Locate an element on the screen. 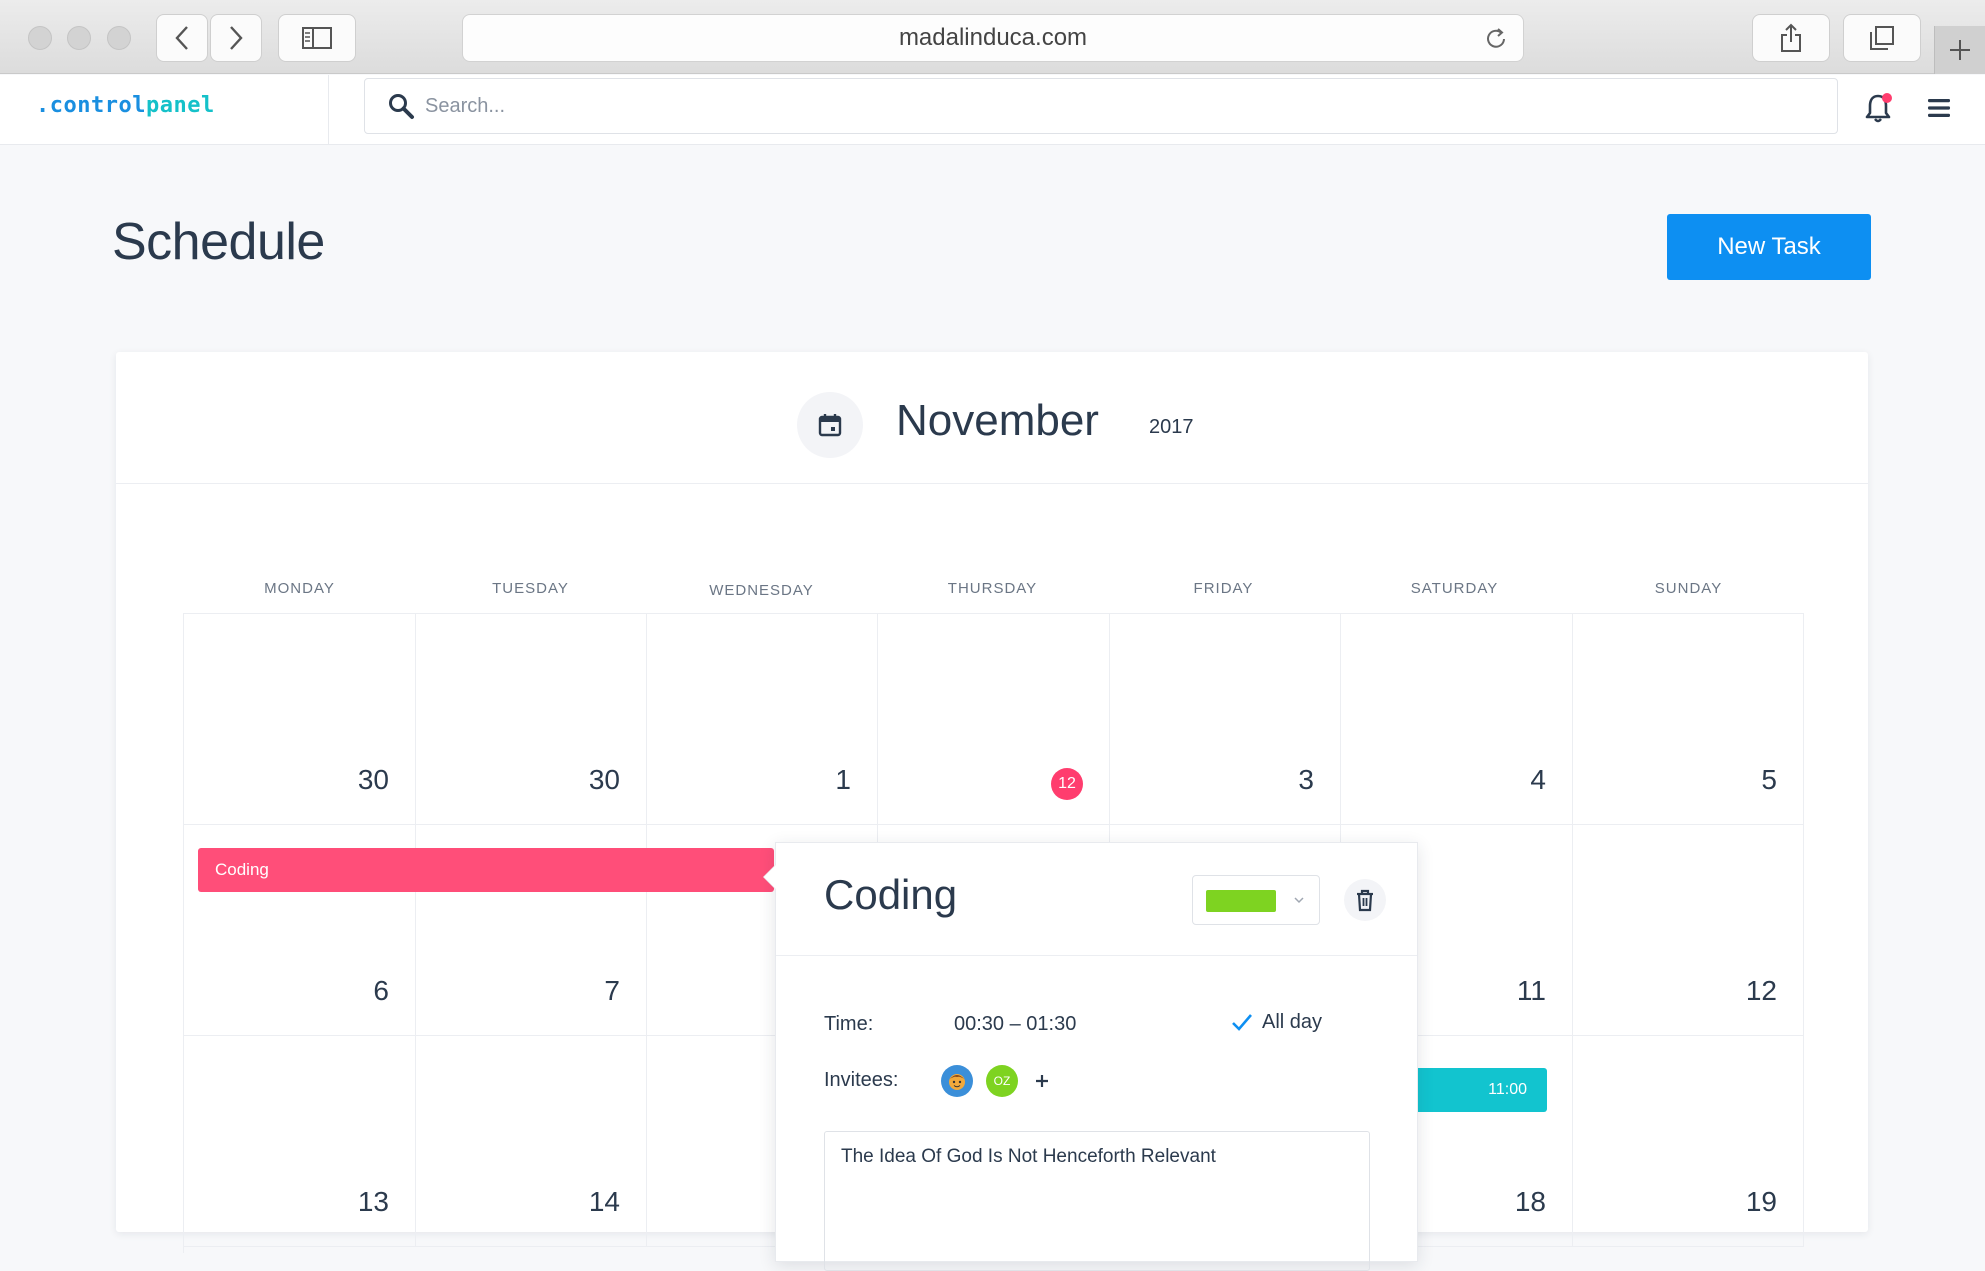  weekday-label: THURSDAY is located at coordinates (992, 588).